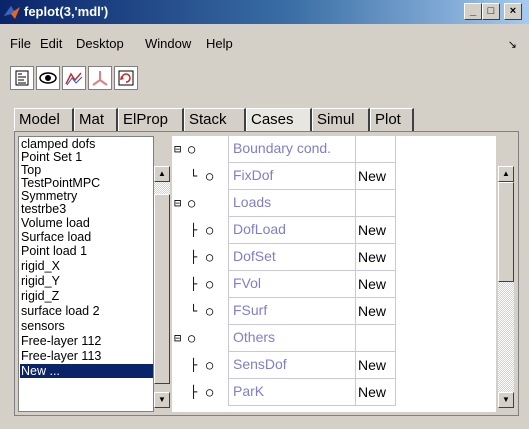 This screenshot has height=429, width=529. Describe the element at coordinates (513, 11) in the screenshot. I see `close-button: ×` at that location.